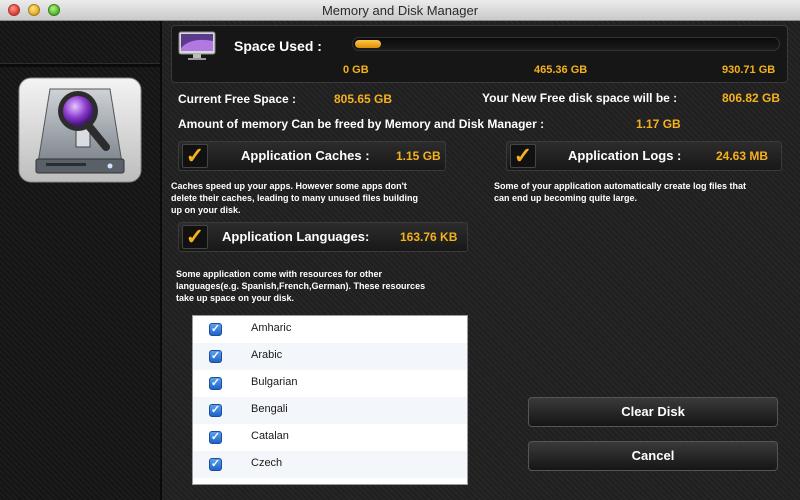  What do you see at coordinates (330, 437) in the screenshot?
I see `language-row: ✓ Catalan` at bounding box center [330, 437].